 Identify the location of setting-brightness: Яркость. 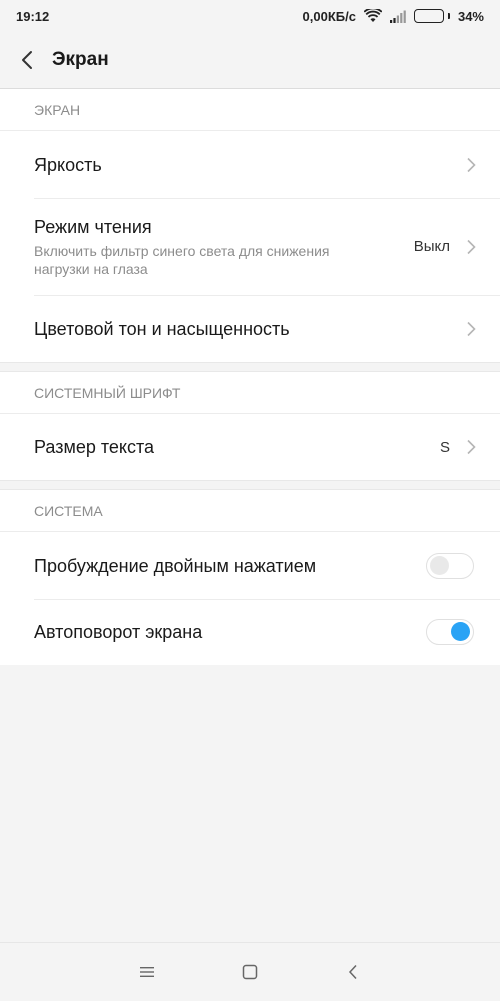
(250, 164).